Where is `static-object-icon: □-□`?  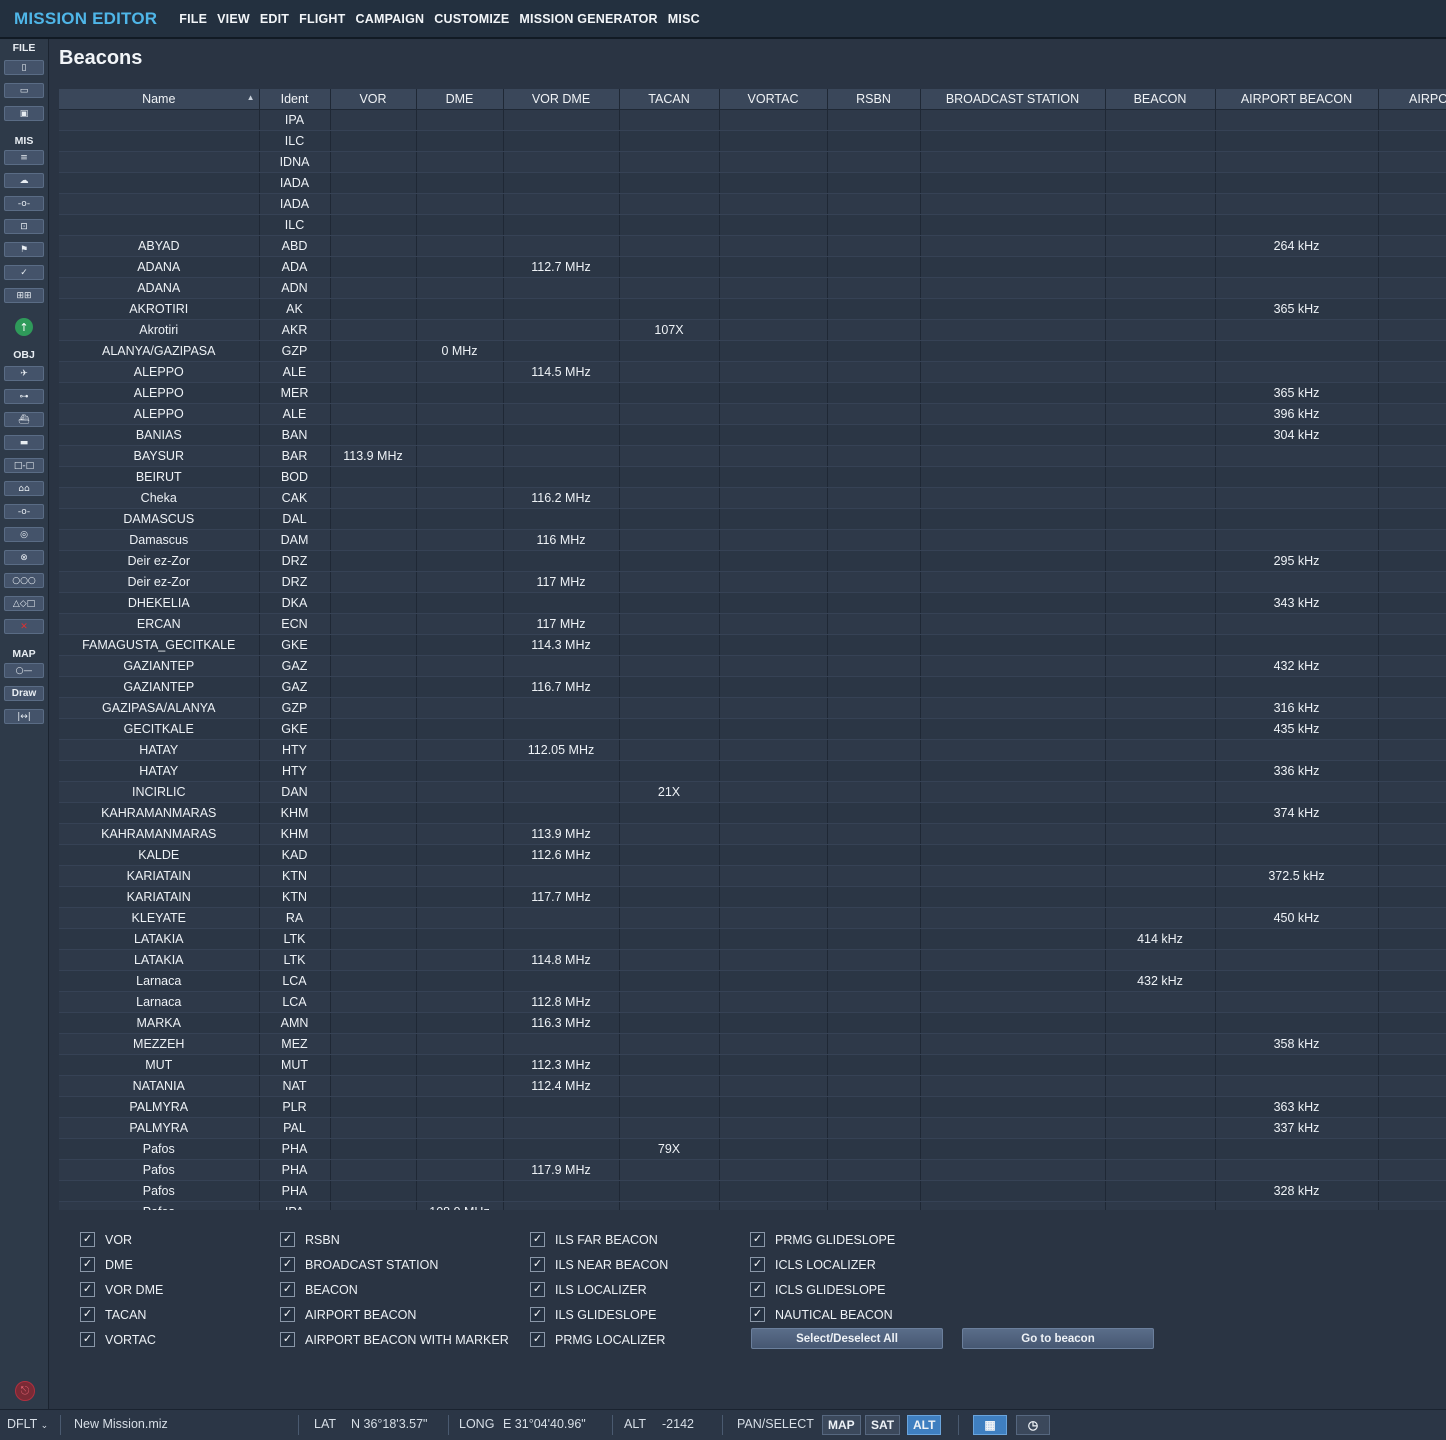
static-object-icon: □-□ is located at coordinates (24, 465).